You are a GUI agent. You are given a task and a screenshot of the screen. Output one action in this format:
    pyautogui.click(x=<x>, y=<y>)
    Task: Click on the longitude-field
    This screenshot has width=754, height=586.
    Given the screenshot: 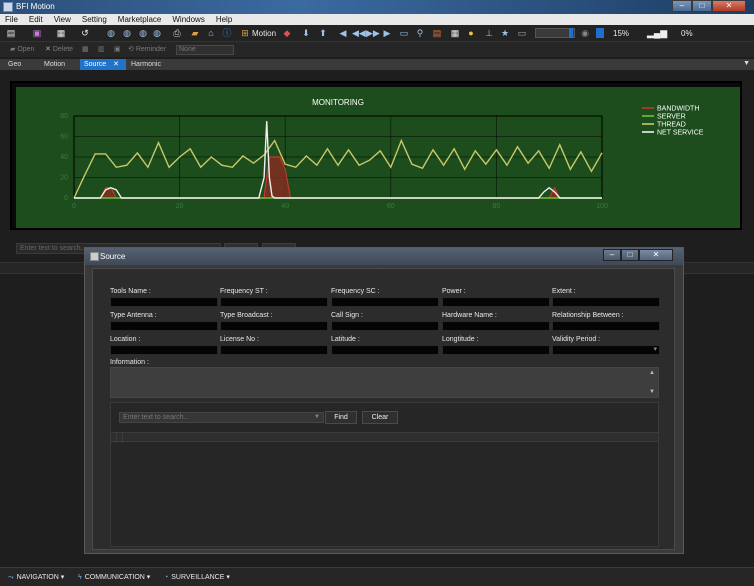 What is the action you would take?
    pyautogui.click(x=496, y=350)
    